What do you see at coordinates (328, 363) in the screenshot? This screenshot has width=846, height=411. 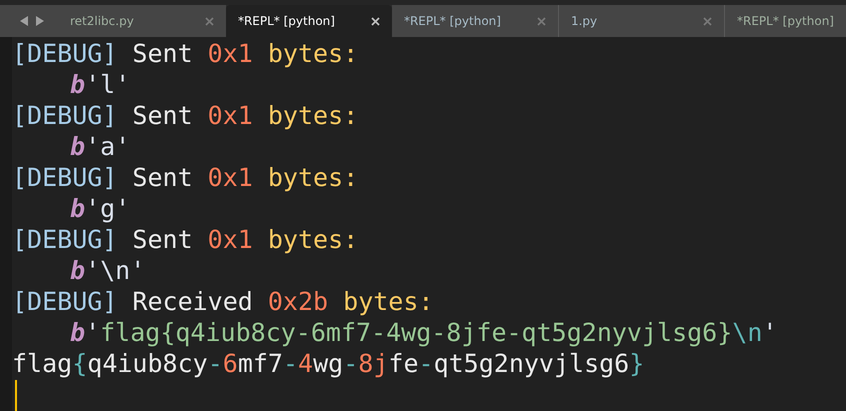 I see `output-text: wg` at bounding box center [328, 363].